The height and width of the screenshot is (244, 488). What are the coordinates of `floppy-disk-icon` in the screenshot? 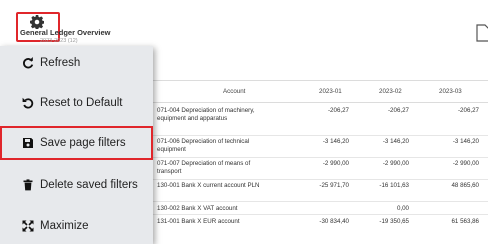 It's located at (28, 143).